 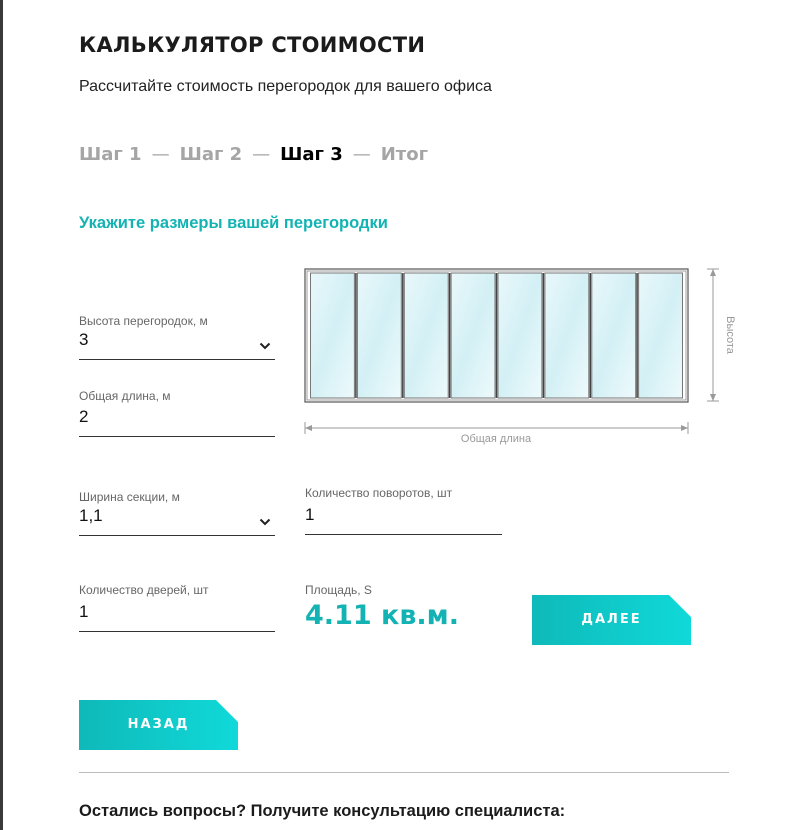 I want to click on window-edge, so click(x=1, y=415).